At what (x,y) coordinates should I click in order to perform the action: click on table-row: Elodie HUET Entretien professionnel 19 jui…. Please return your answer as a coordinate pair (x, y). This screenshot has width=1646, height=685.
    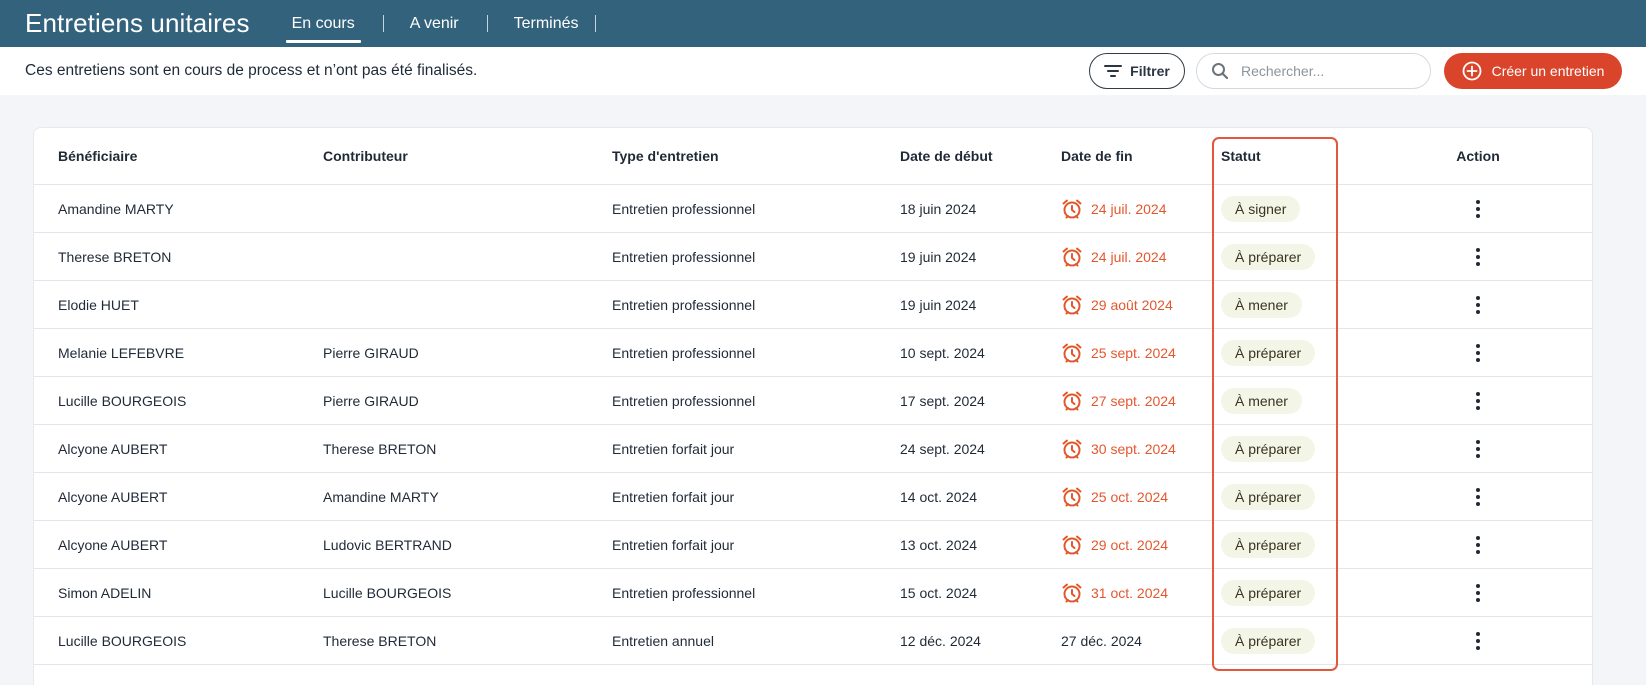
    Looking at the image, I should click on (813, 305).